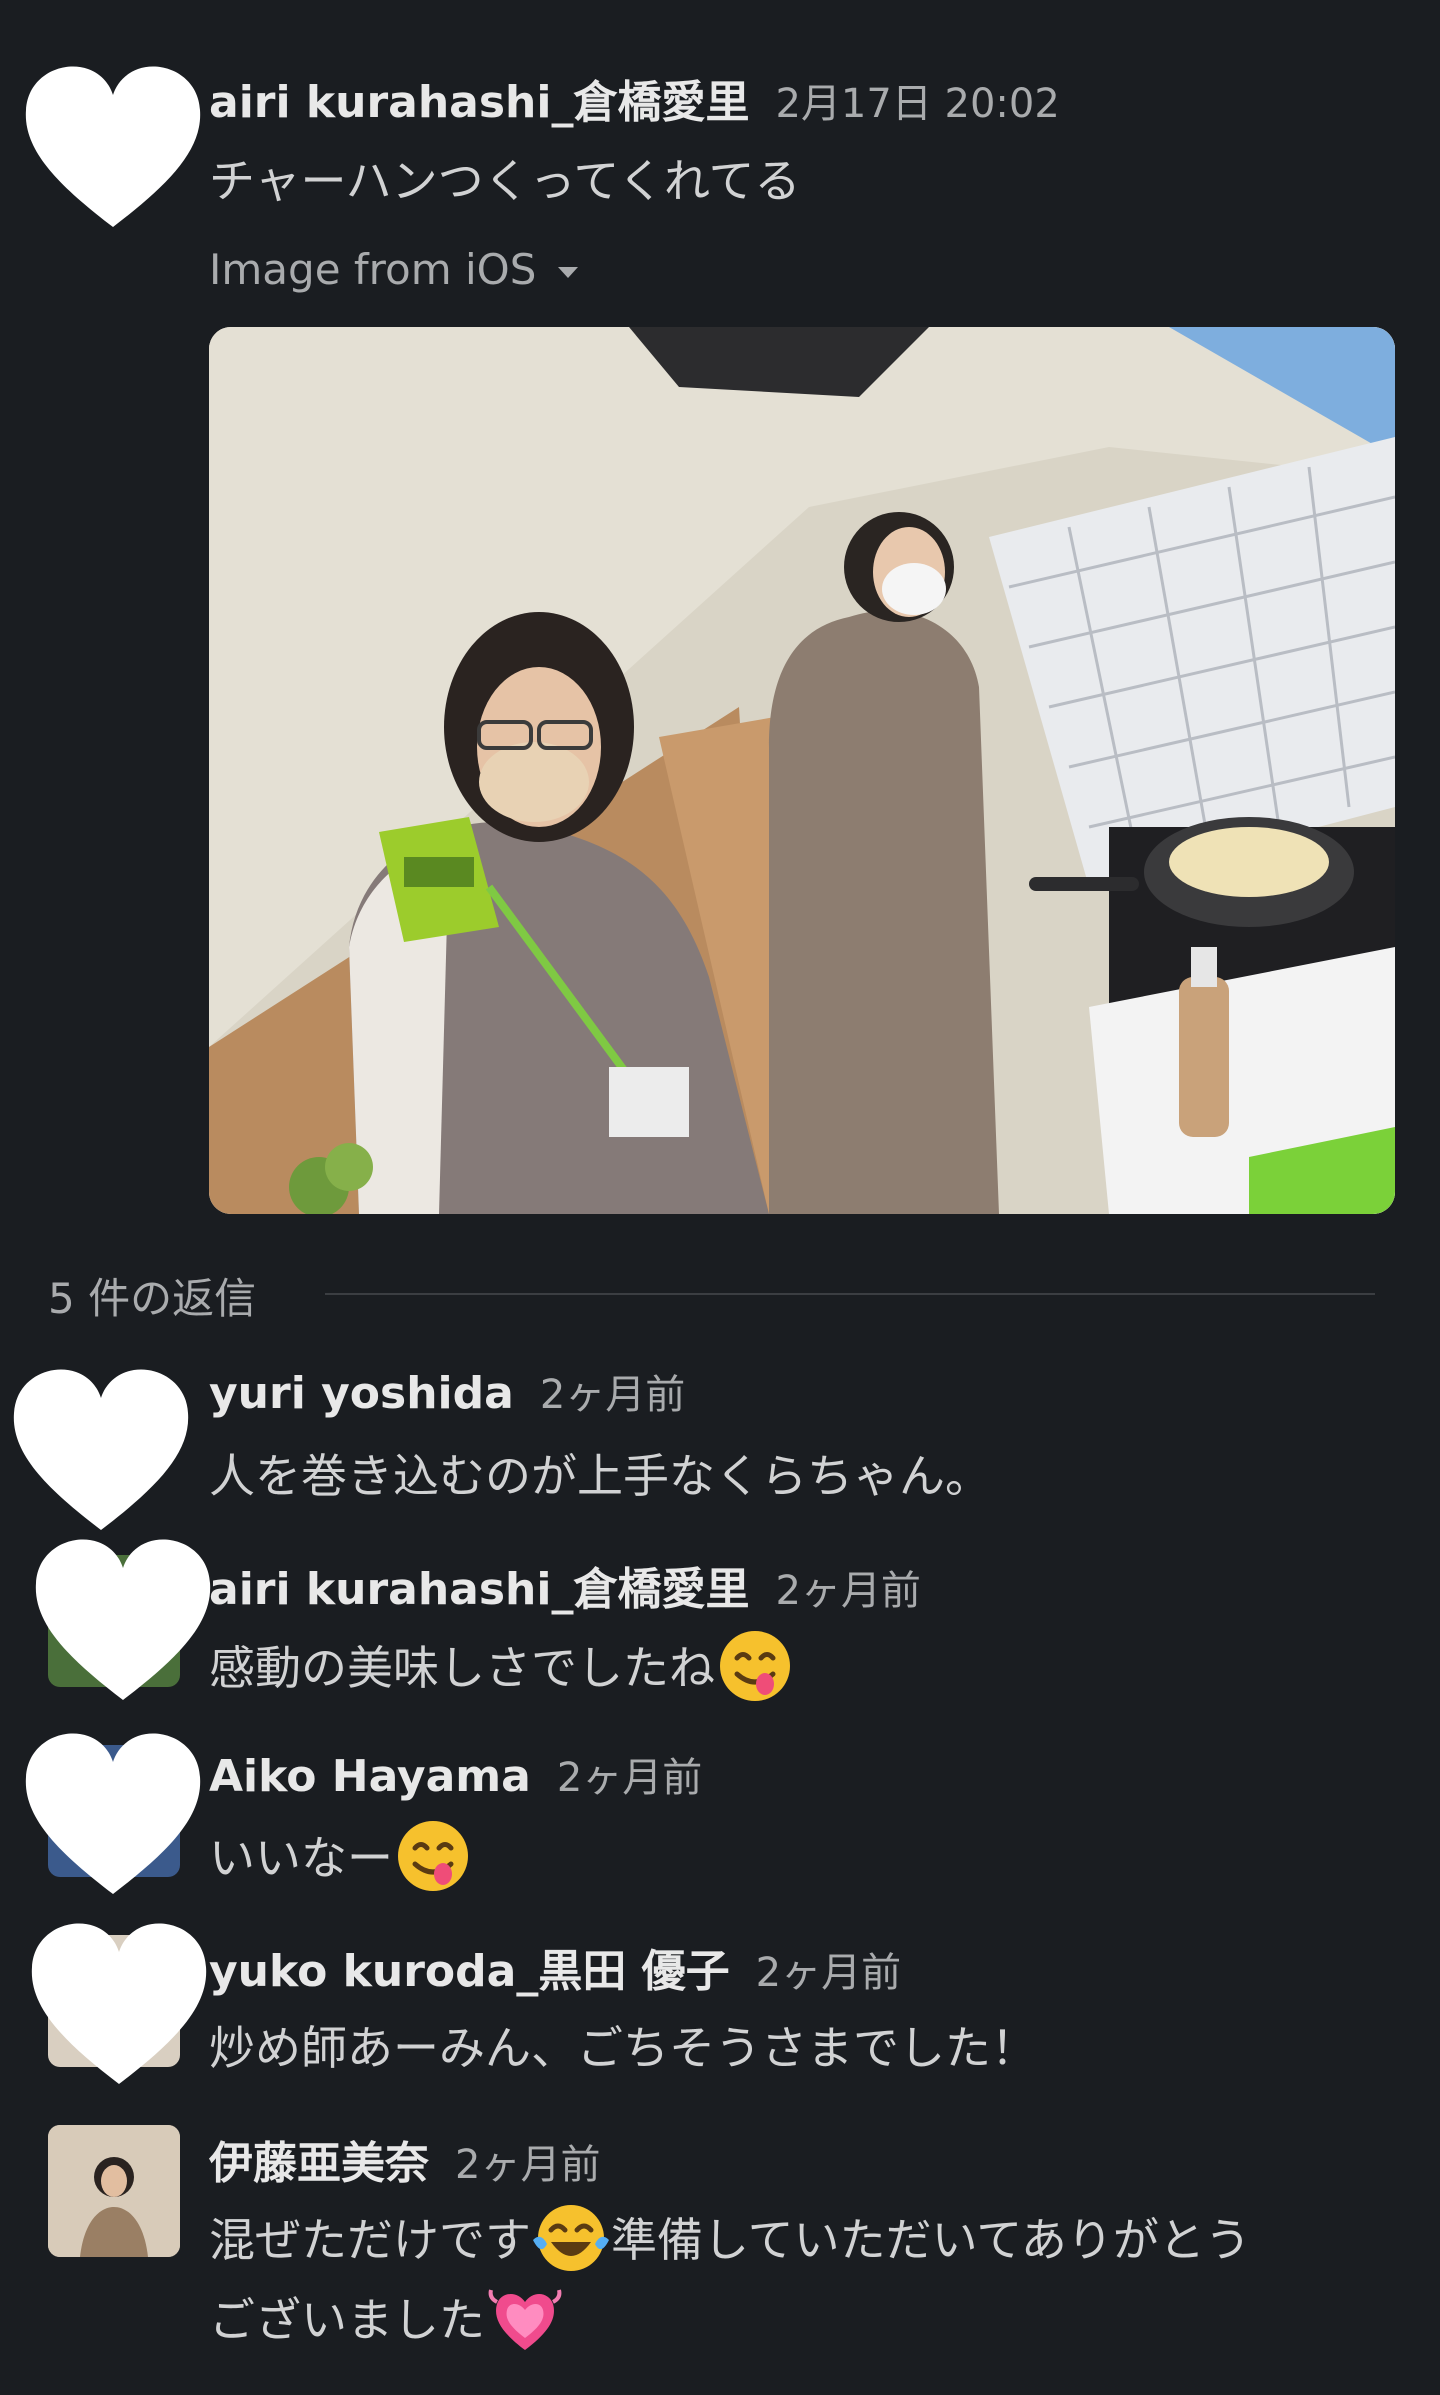  I want to click on caret-down-icon, so click(568, 272).